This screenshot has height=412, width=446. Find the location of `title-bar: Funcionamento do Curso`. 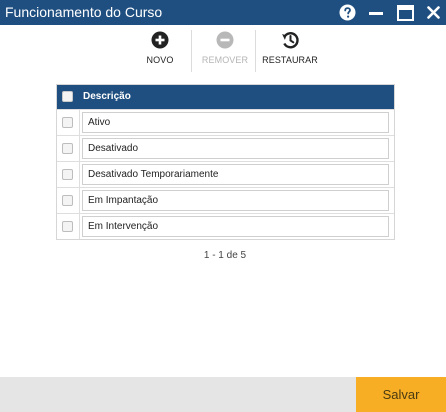

title-bar: Funcionamento do Curso is located at coordinates (223, 12).